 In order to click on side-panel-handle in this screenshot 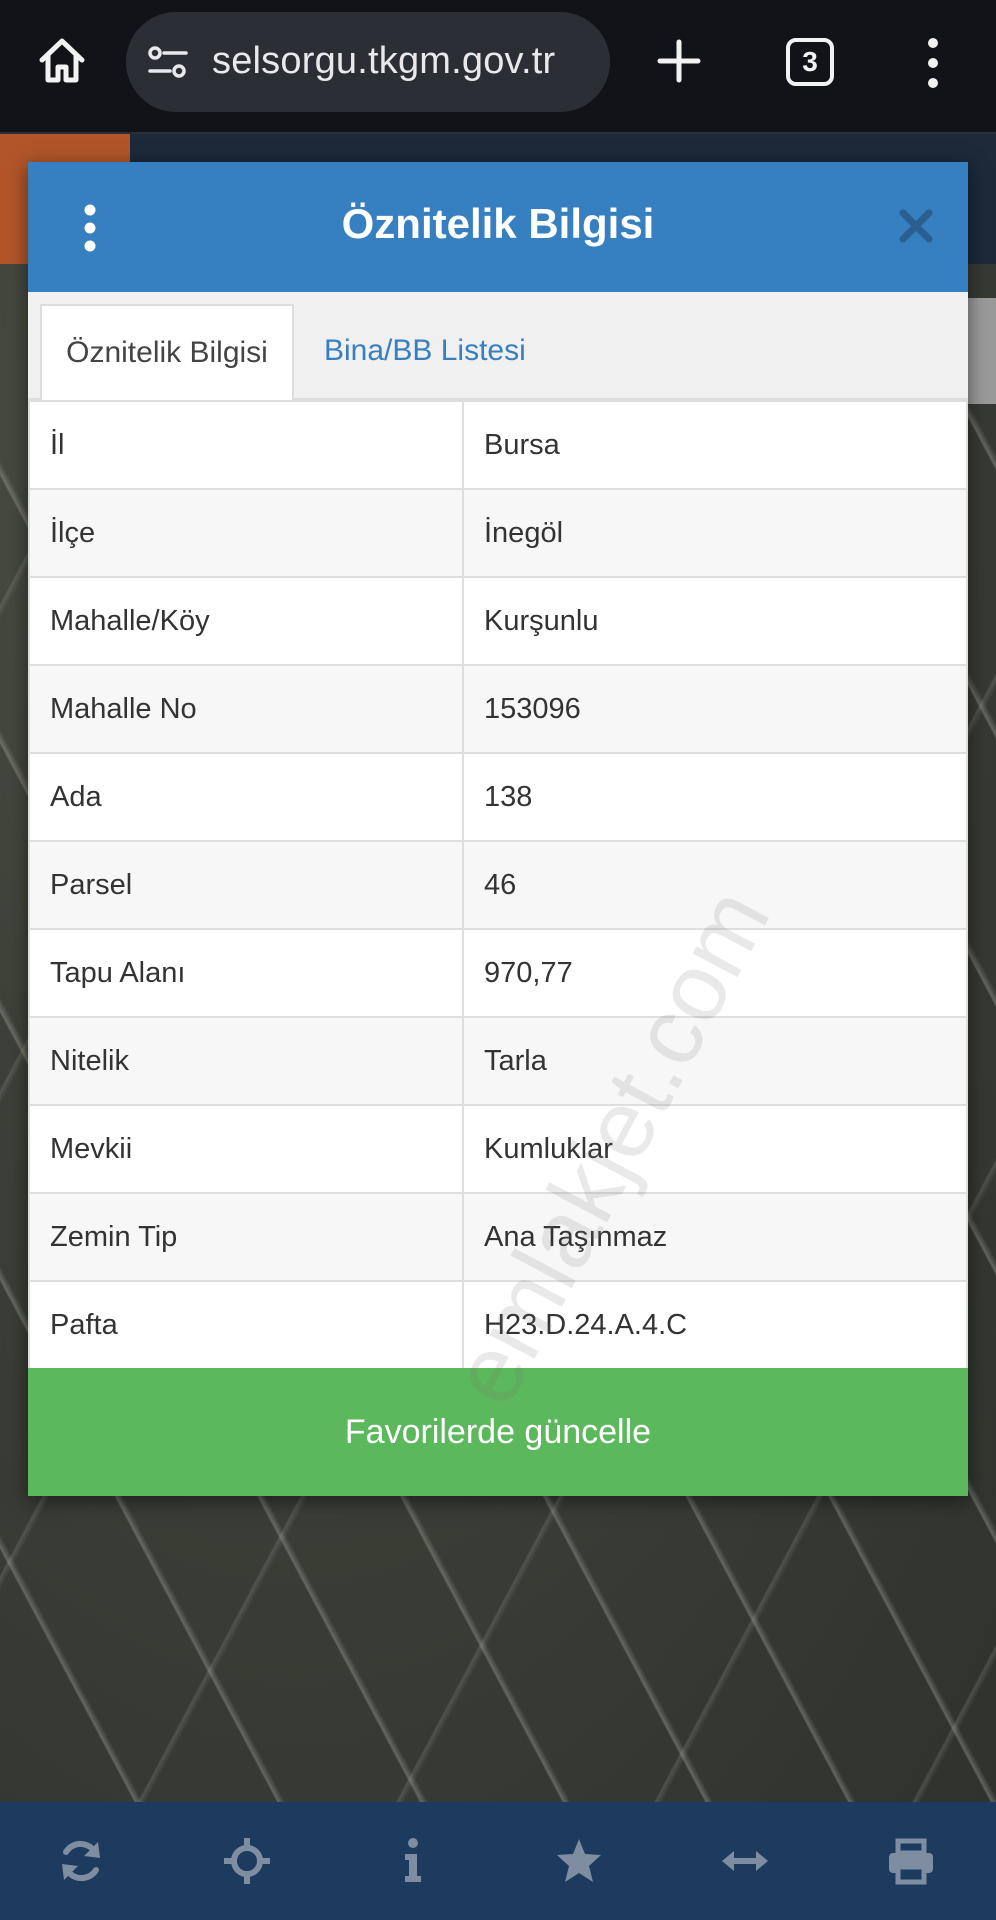, I will do `click(981, 351)`.